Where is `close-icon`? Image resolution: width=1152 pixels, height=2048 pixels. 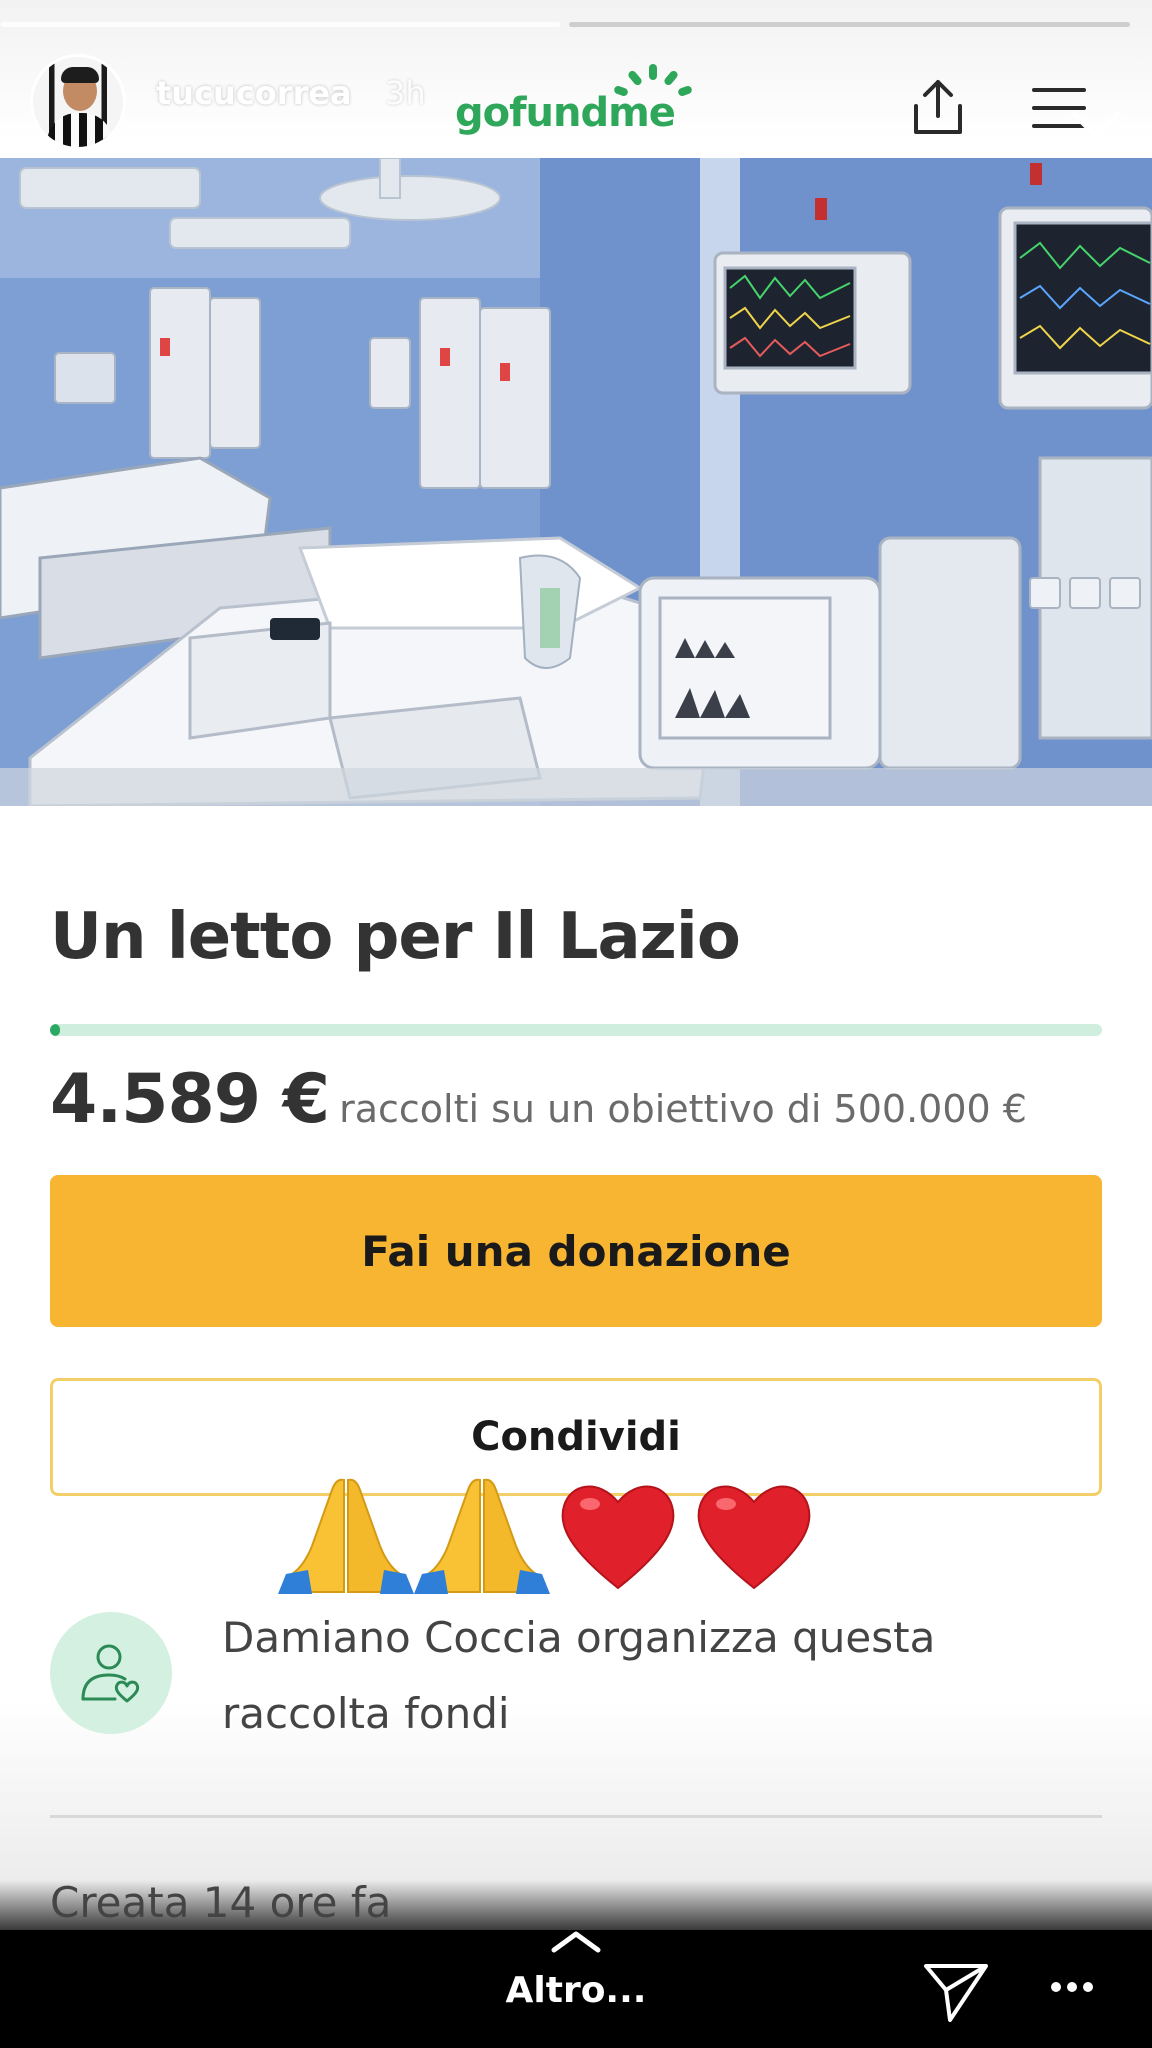 close-icon is located at coordinates (1096, 136).